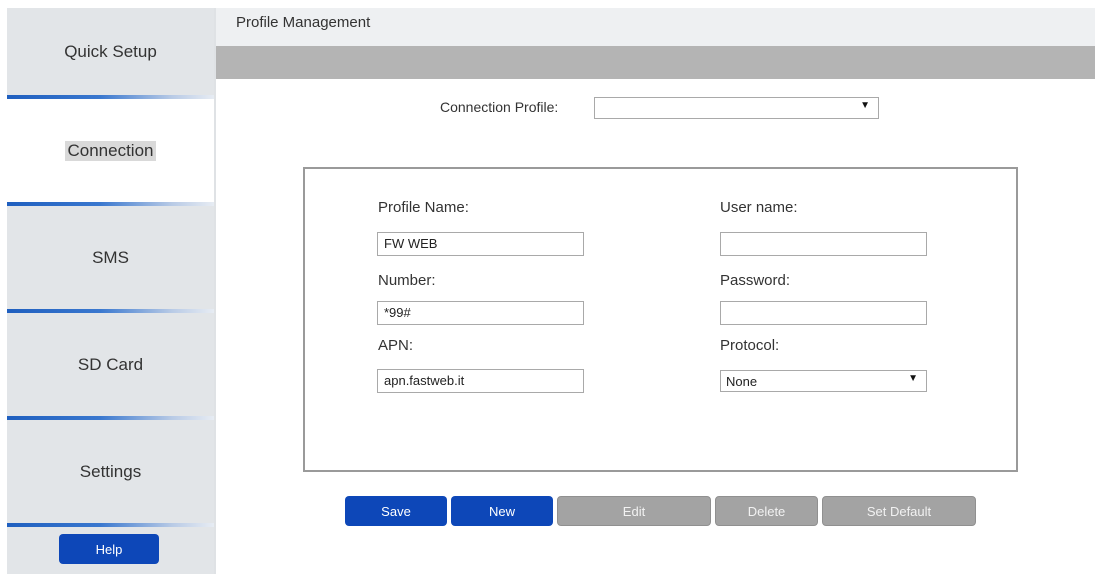 This screenshot has height=574, width=1095. I want to click on sidebar-item-label: Settings, so click(110, 471).